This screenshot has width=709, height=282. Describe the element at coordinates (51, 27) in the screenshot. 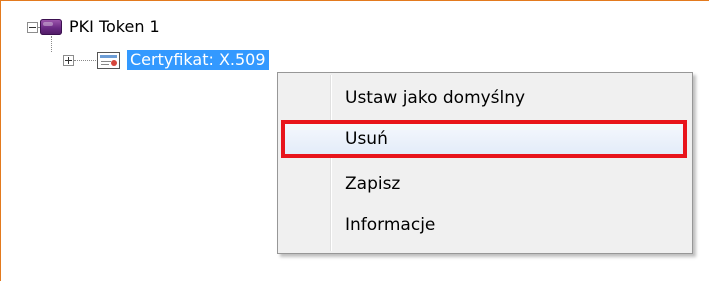

I see `token-icon` at that location.